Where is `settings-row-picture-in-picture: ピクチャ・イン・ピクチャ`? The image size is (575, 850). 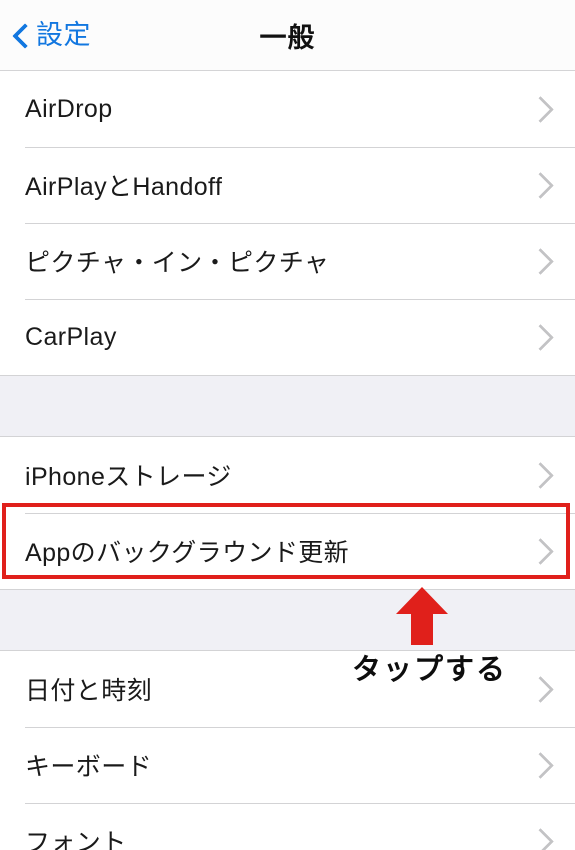 settings-row-picture-in-picture: ピクチャ・イン・ピクチャ is located at coordinates (287, 261).